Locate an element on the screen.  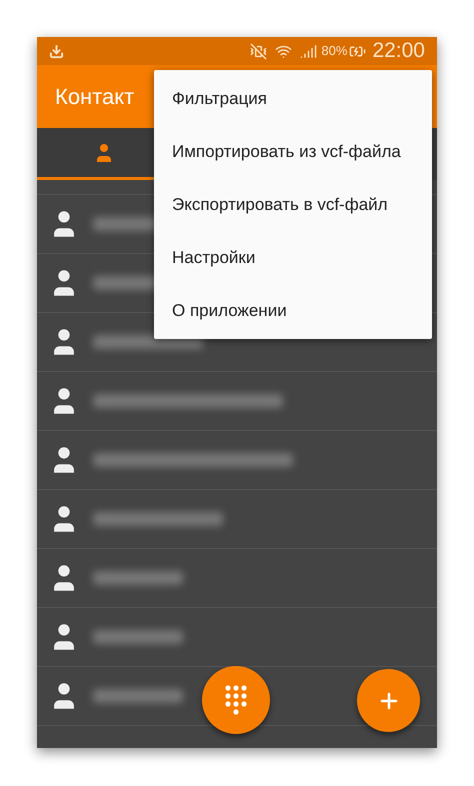
menu-item: Настройки is located at coordinates (293, 257).